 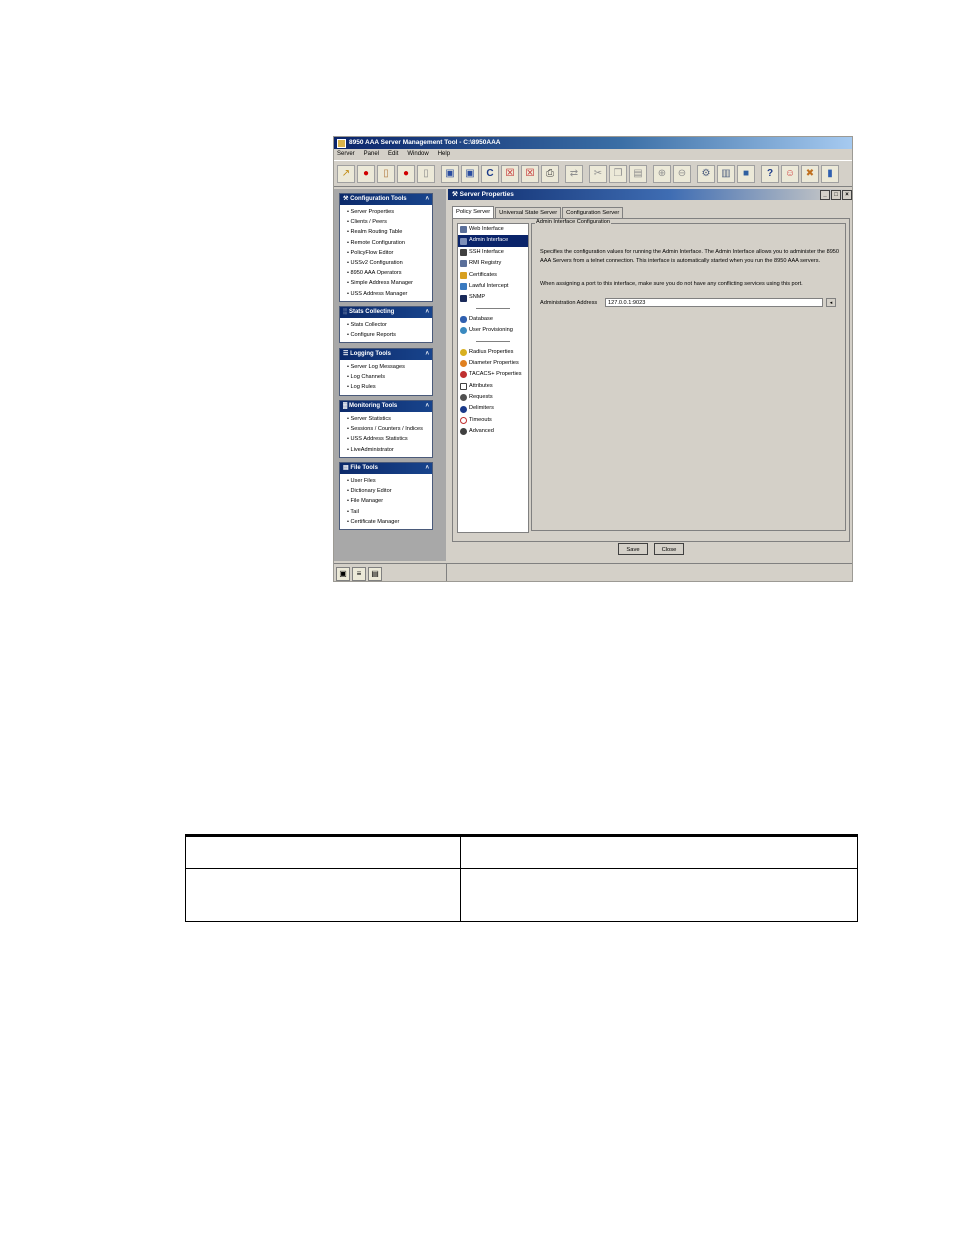 What do you see at coordinates (450, 173) in the screenshot?
I see `save-icon: ▣` at bounding box center [450, 173].